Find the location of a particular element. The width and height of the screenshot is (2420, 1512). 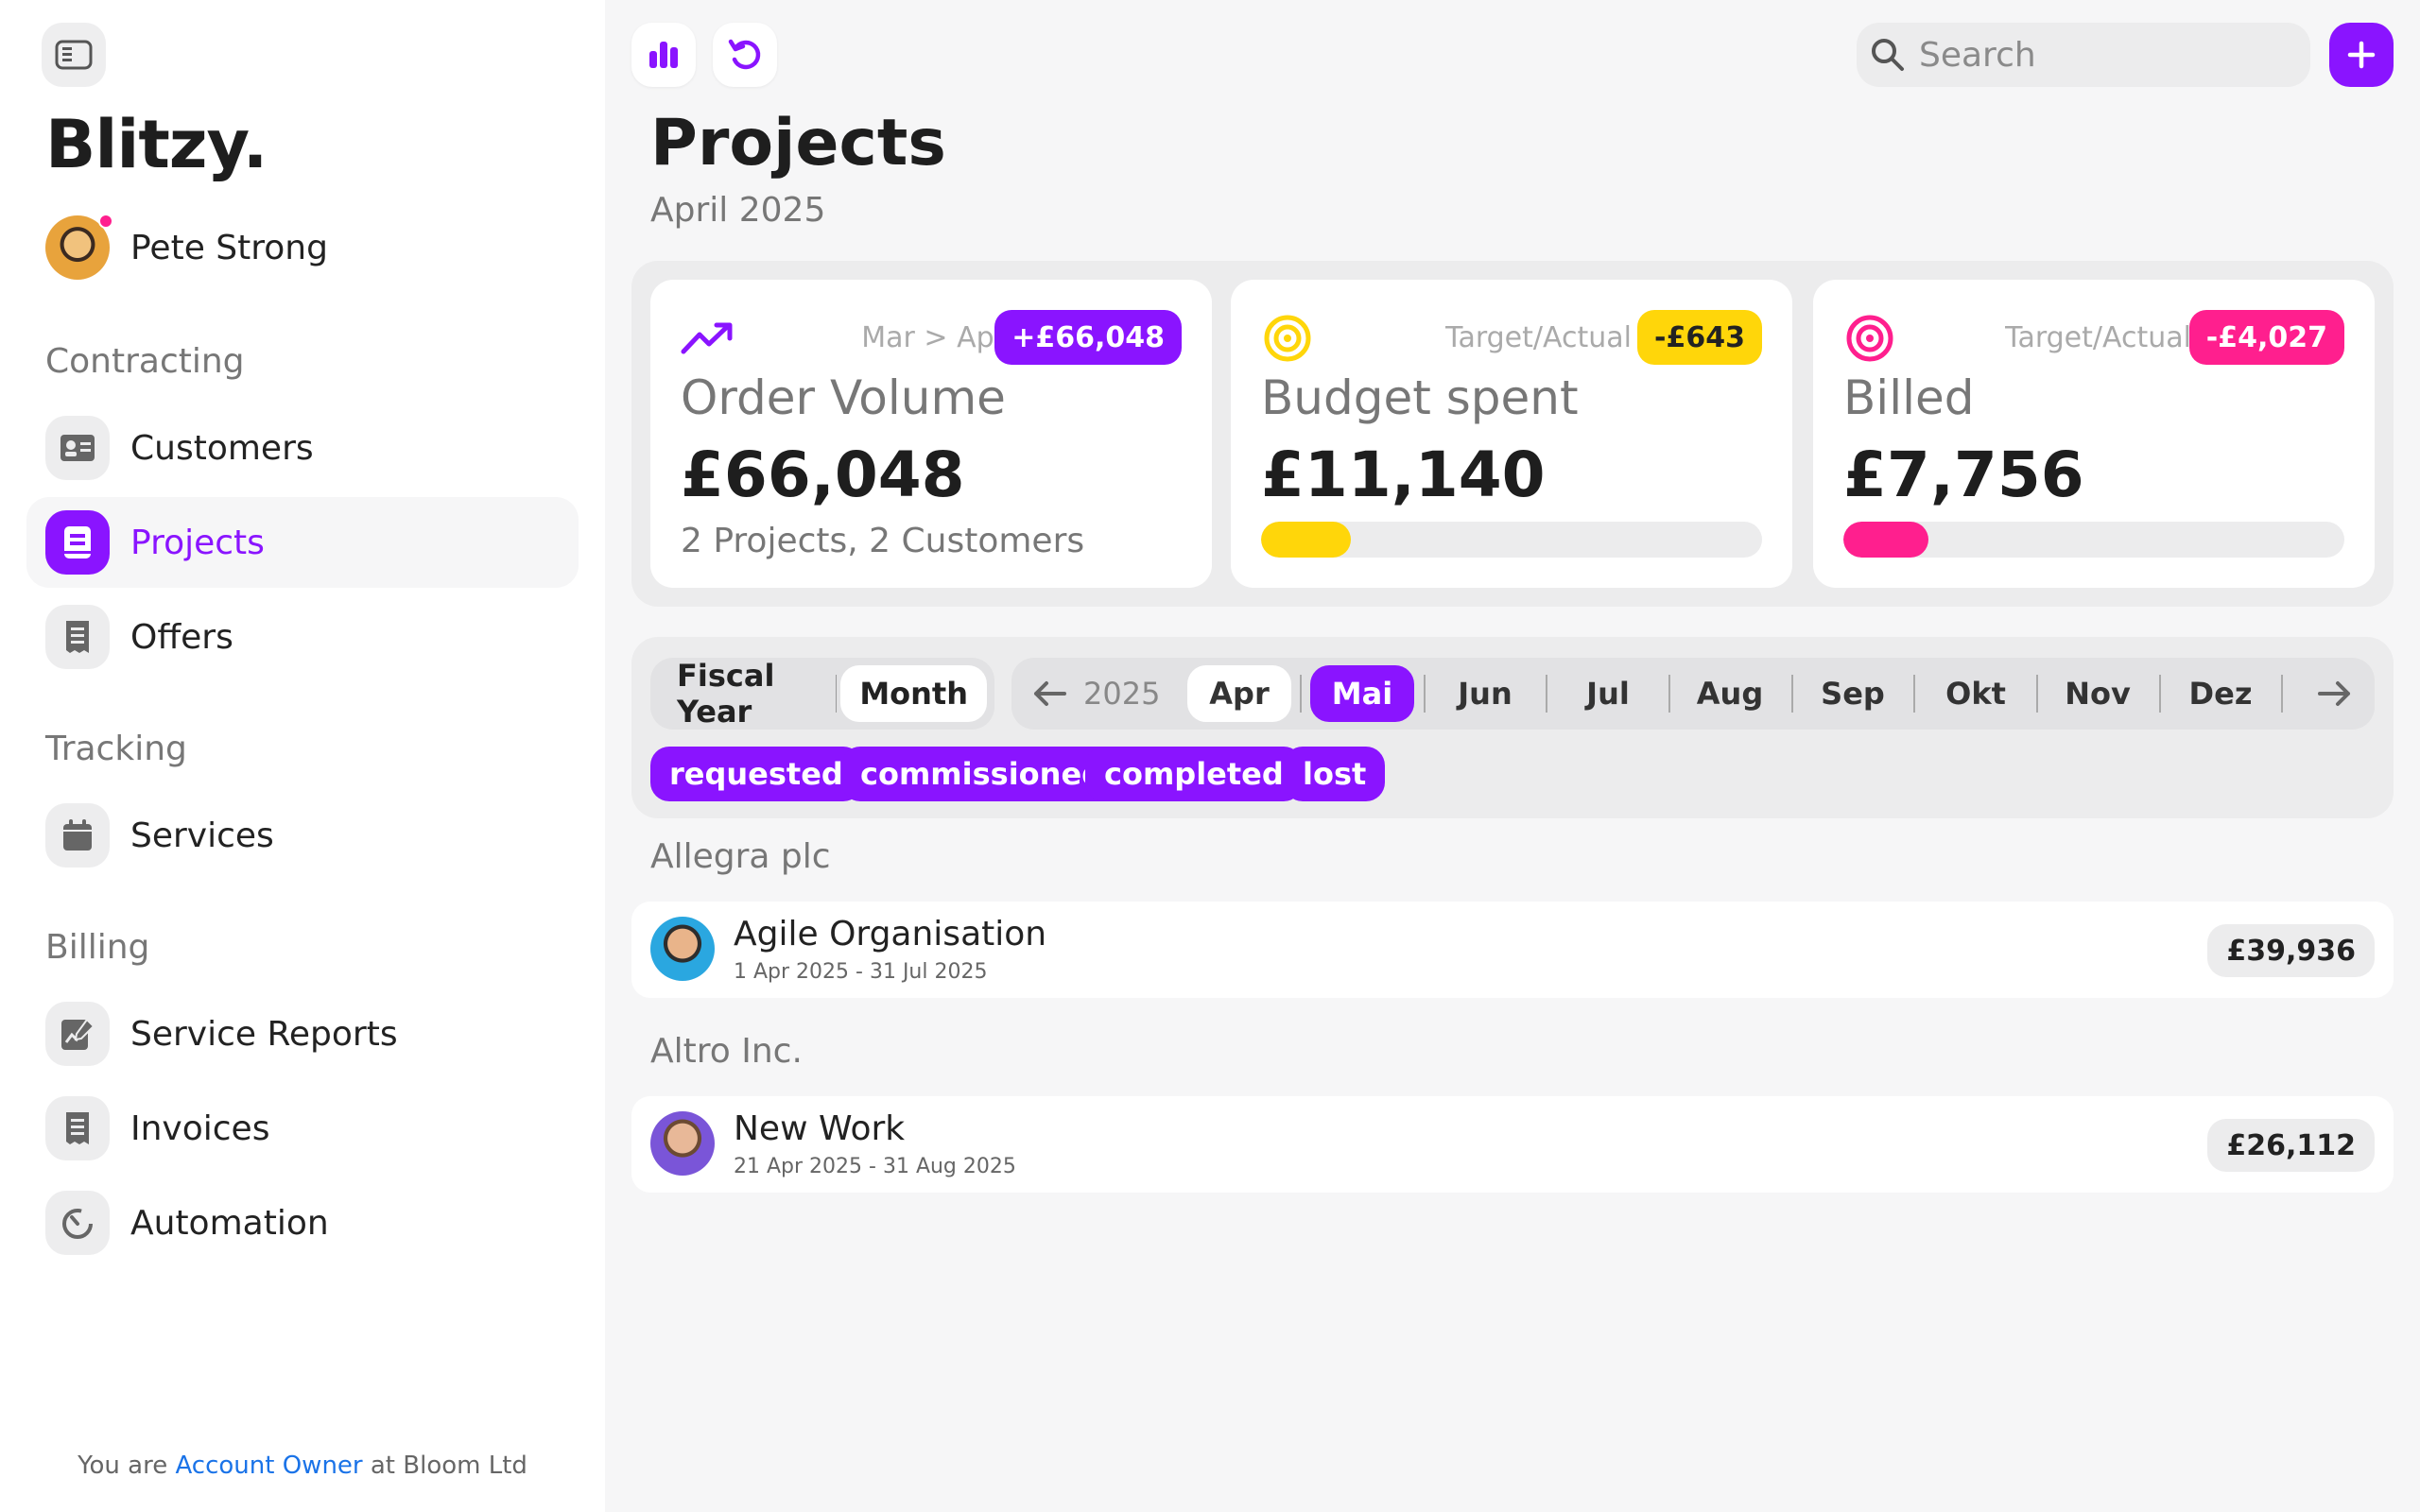

arrow-left-icon is located at coordinates (1050, 693).